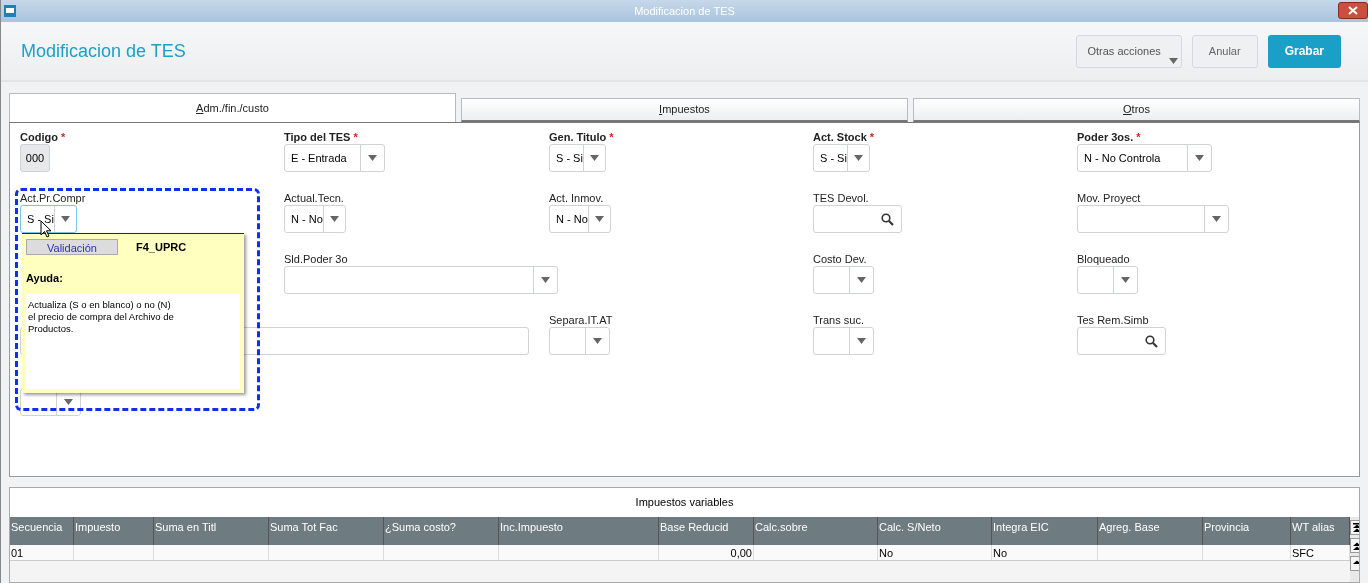 The image size is (1368, 583). I want to click on close-icon, so click(1353, 10).